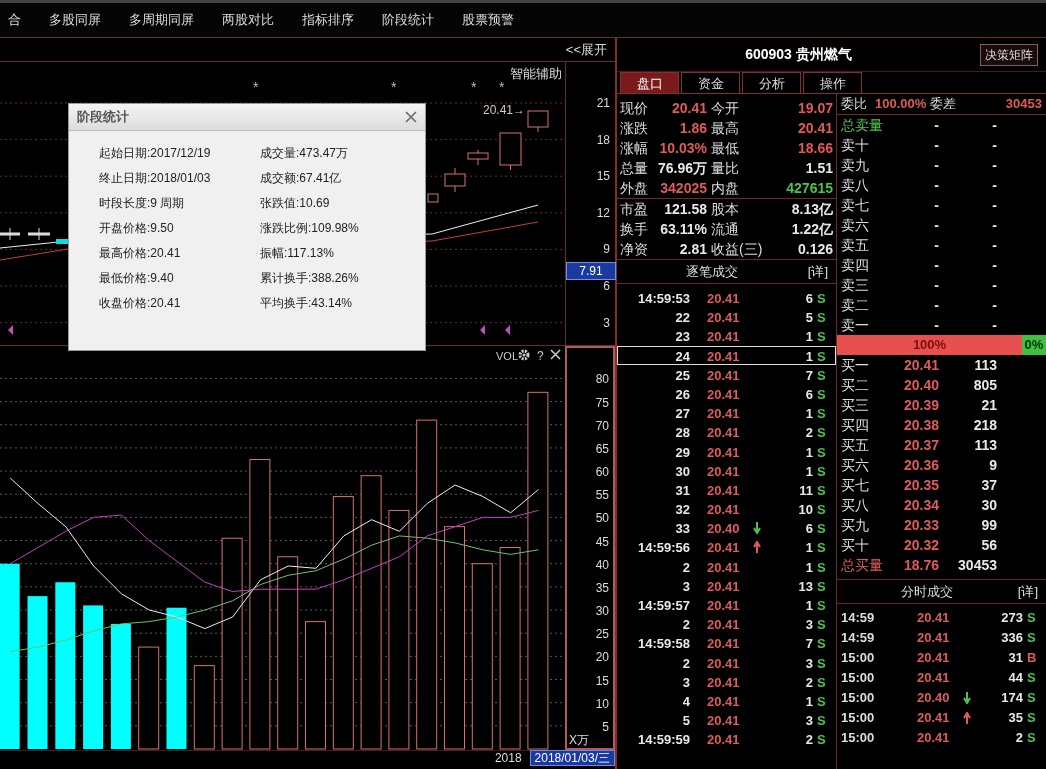 This screenshot has height=769, width=1046. Describe the element at coordinates (726, 566) in the screenshot. I see `tick-row: 2 20.41 1 S` at that location.